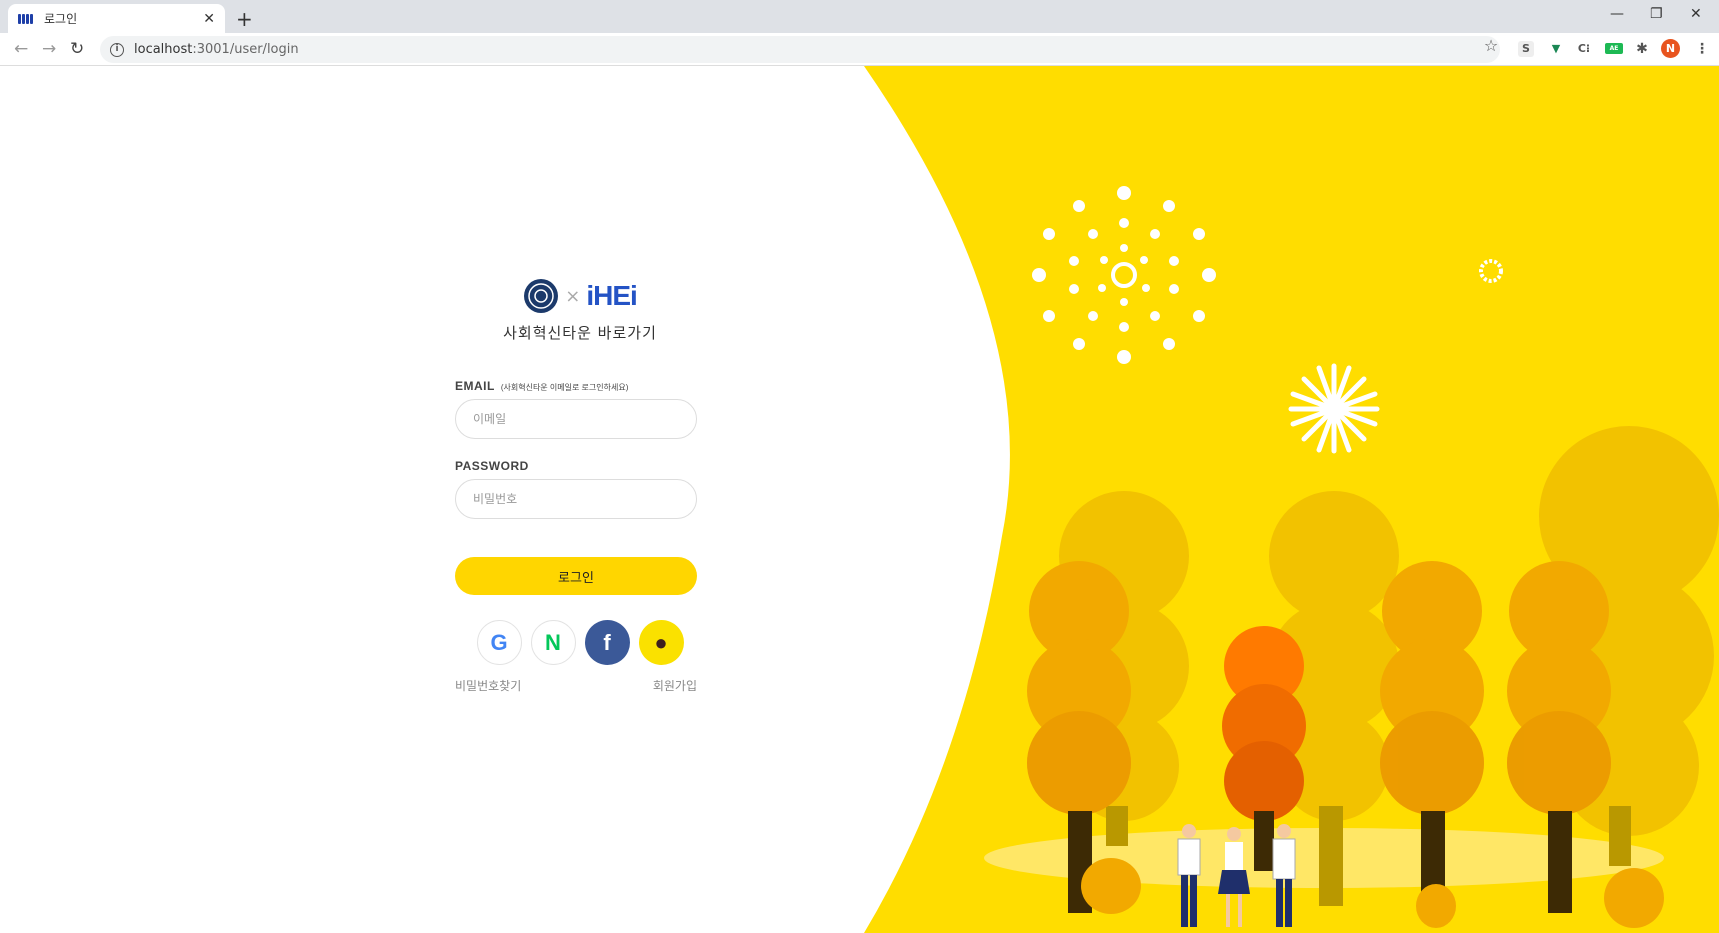 Image resolution: width=1719 pixels, height=933 pixels. Describe the element at coordinates (580, 333) in the screenshot. I see `brand-title: 사회혁신타운 바로가기` at that location.